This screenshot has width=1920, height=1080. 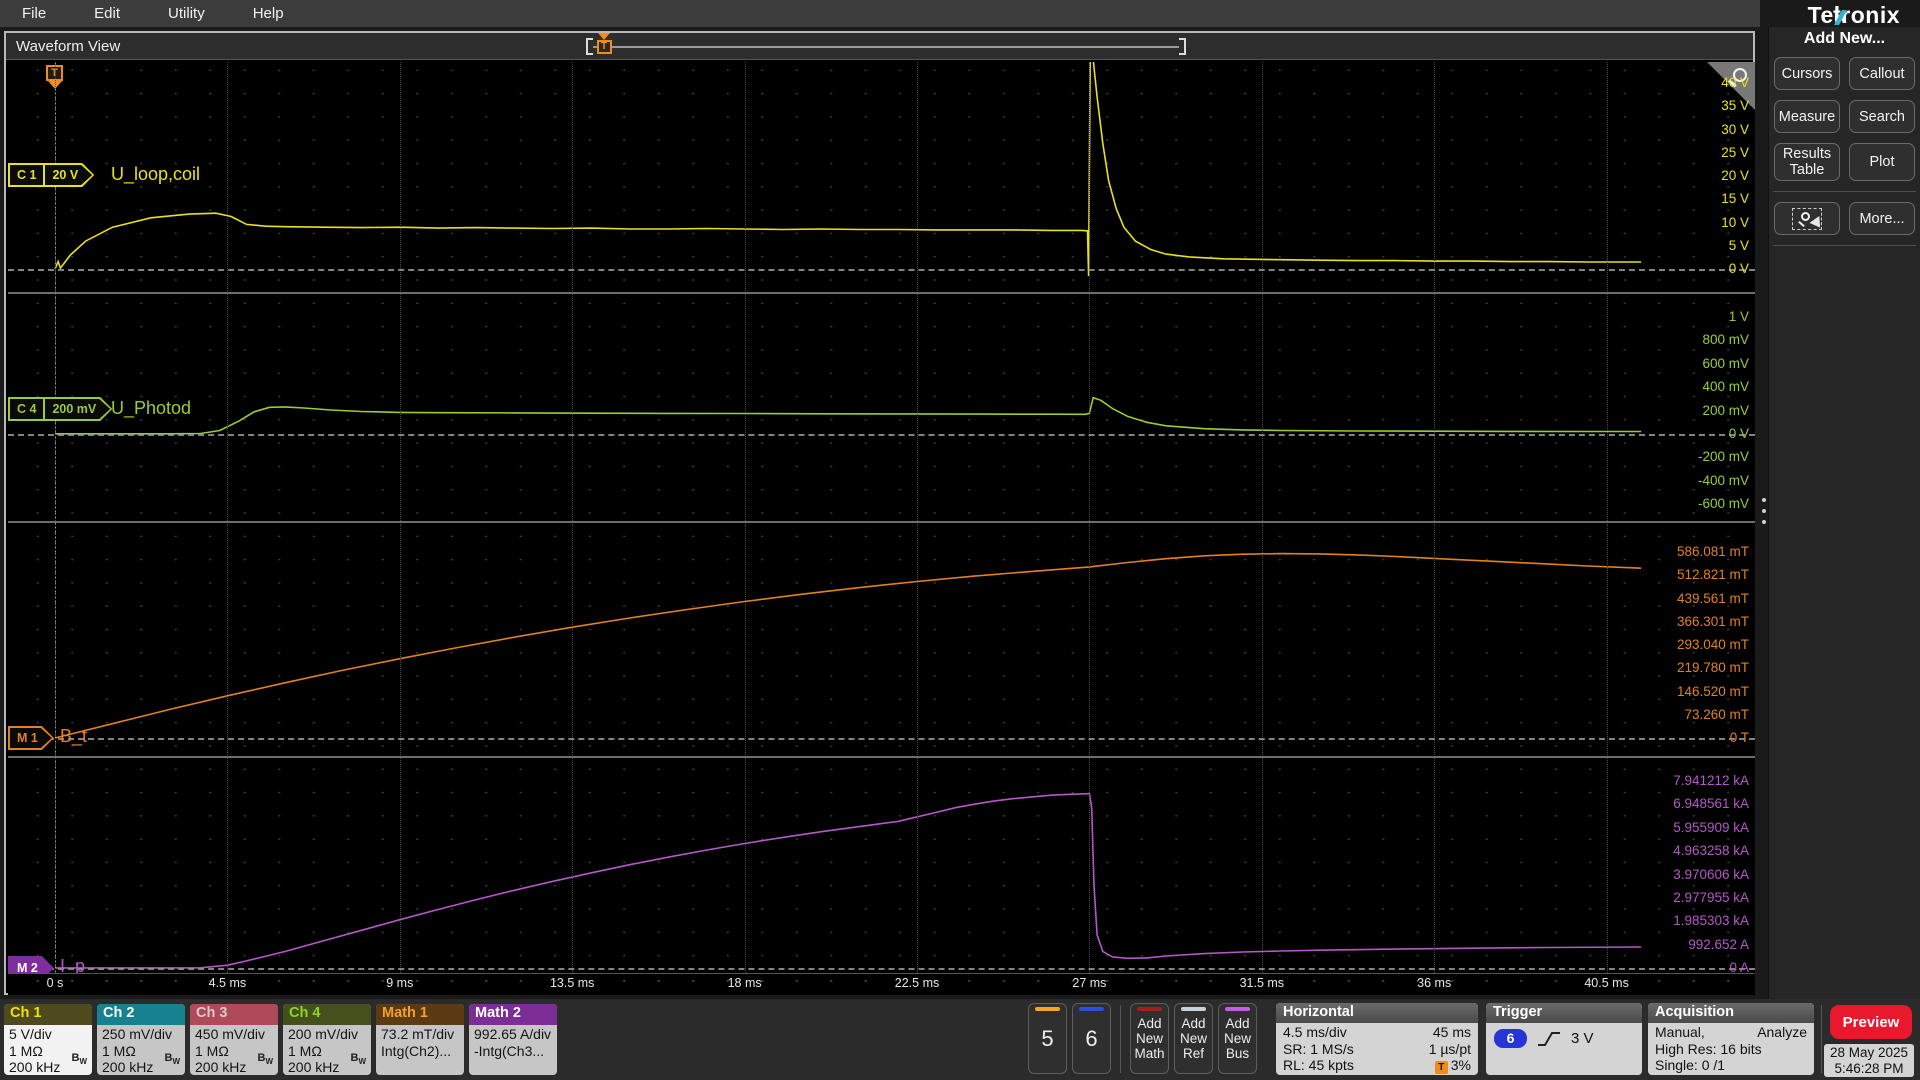 I want to click on acquisition-value-left: Single: 0 /1, so click(x=1690, y=1065).